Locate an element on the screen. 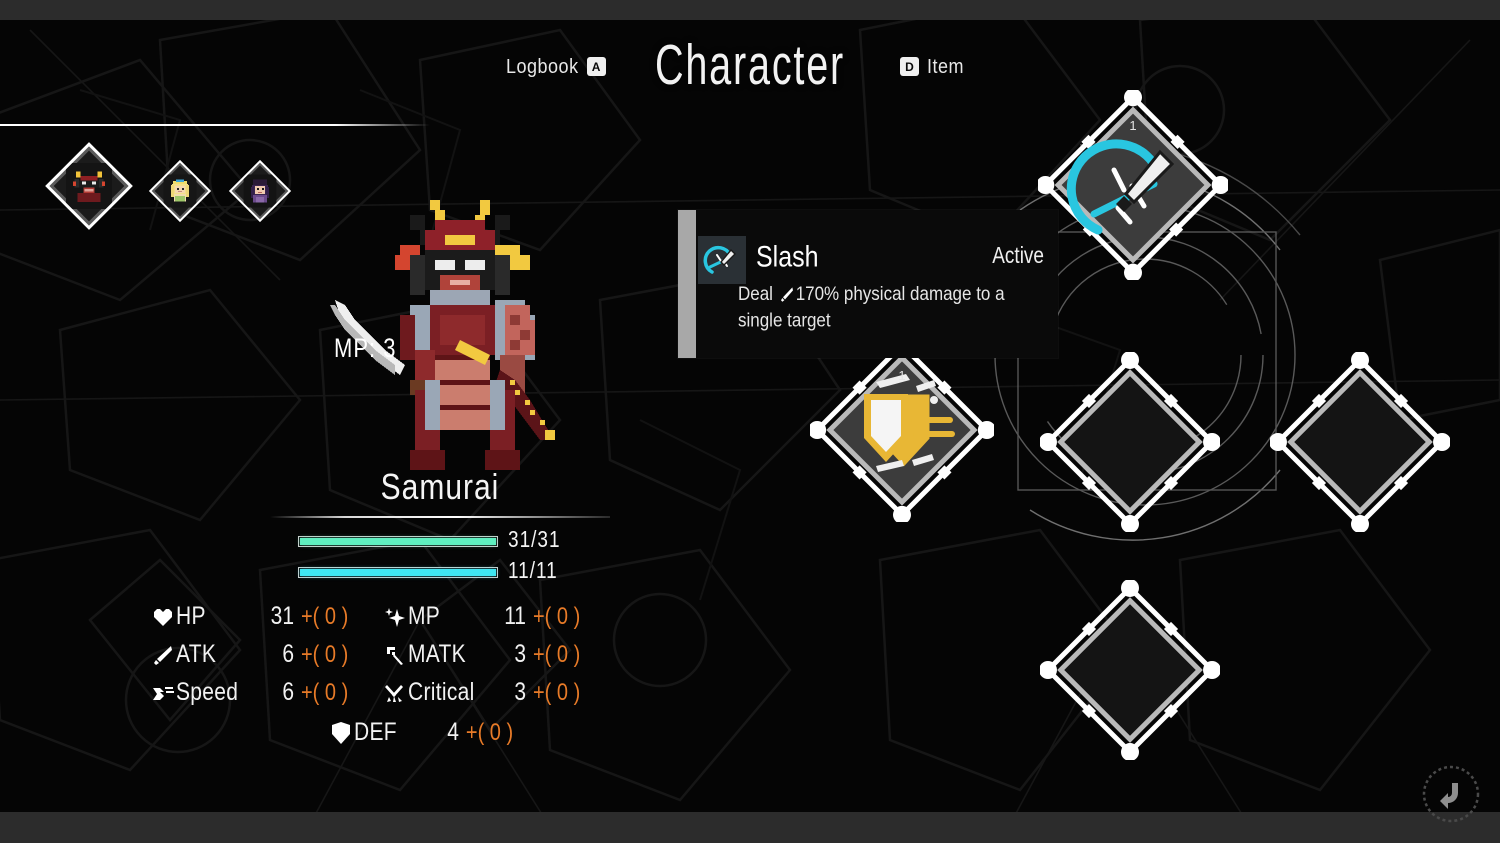 Image resolution: width=1500 pixels, height=843 pixels. hp-bar-track is located at coordinates (398, 541).